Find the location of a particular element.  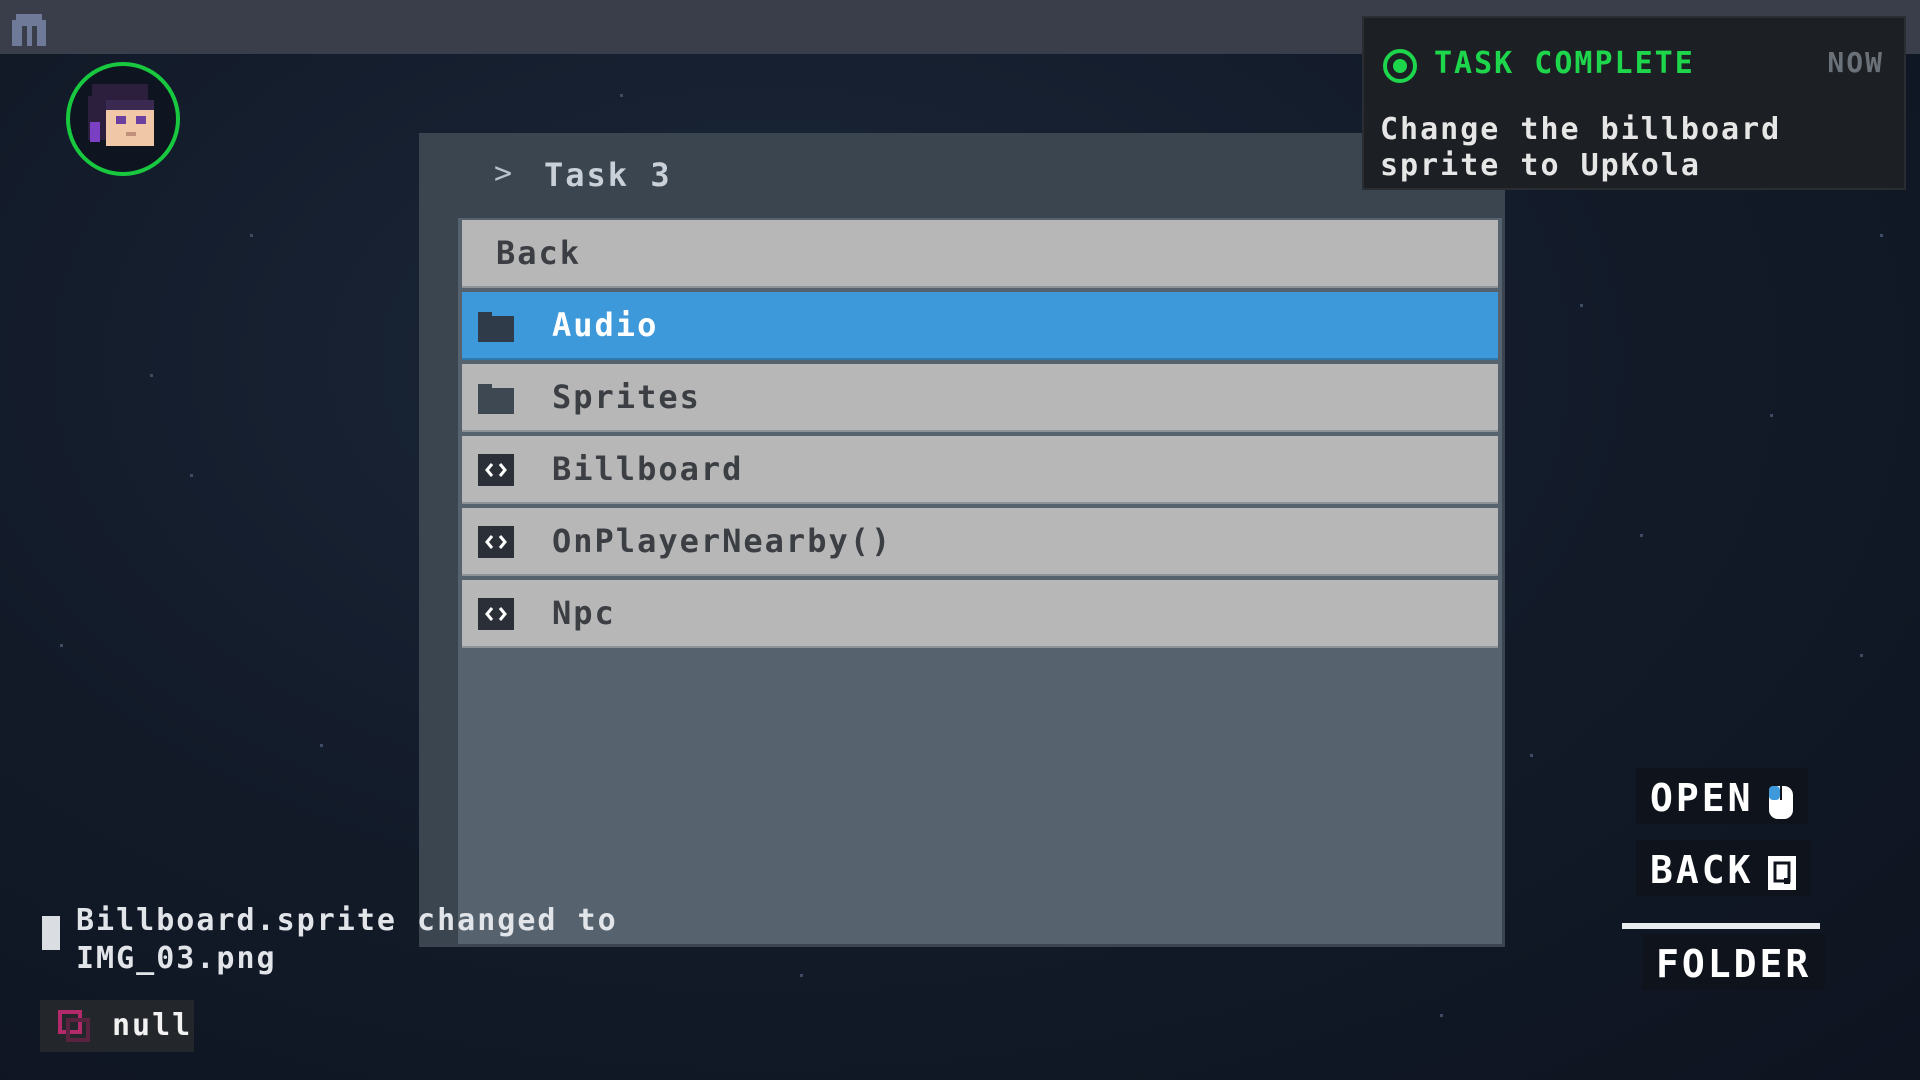

window-title: Task 3 is located at coordinates (608, 175).